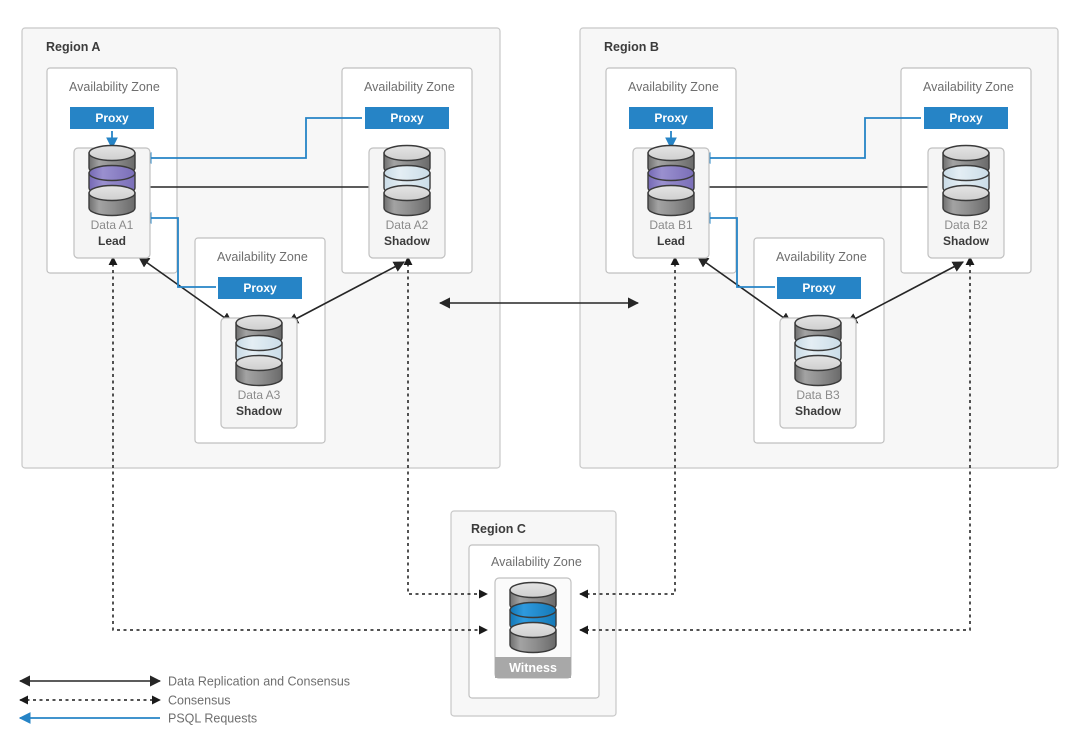 Image resolution: width=1080 pixels, height=746 pixels. Describe the element at coordinates (966, 225) in the screenshot. I see `node-name-label: Data B2` at that location.